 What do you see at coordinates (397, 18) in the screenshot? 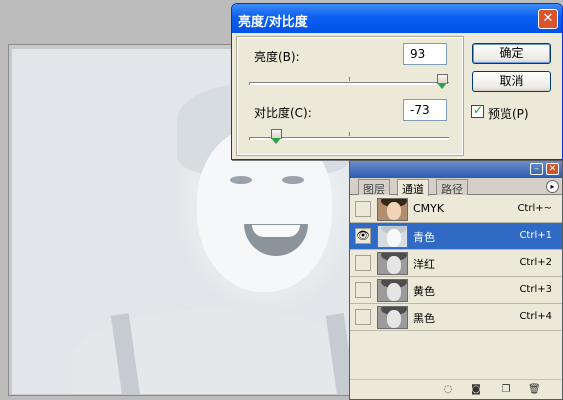
I see `dialog-titlebar: 亮度/对比度 ✕` at bounding box center [397, 18].